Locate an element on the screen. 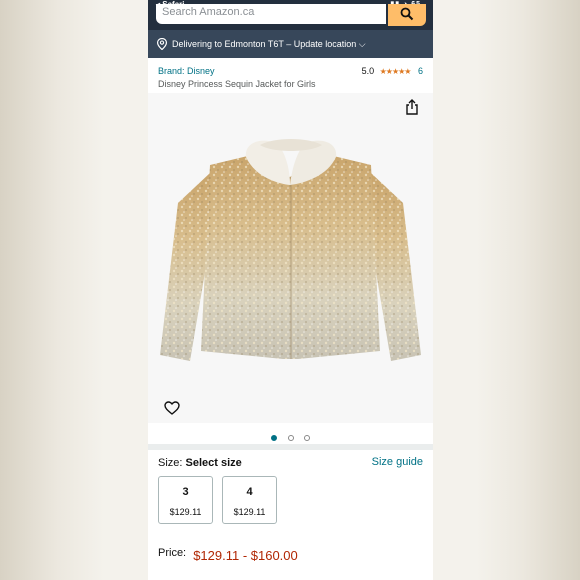 This screenshot has width=580, height=580. star-rating-icon: ★★★★★ is located at coordinates (395, 71).